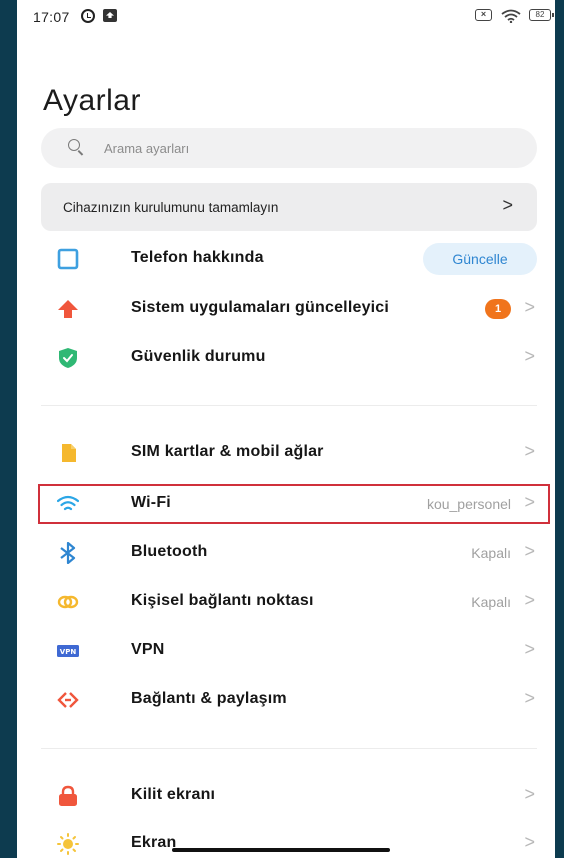 This screenshot has width=564, height=858. I want to click on settings-item-label: Kişisel bağlantı noktası, so click(222, 600).